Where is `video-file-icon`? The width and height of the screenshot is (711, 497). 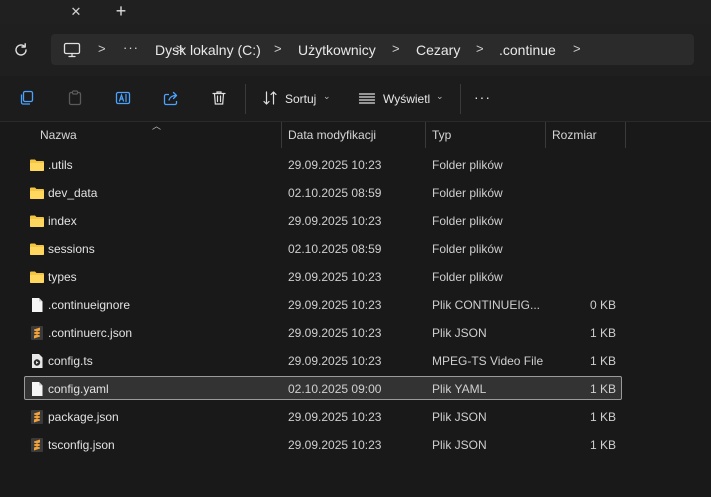
video-file-icon is located at coordinates (37, 361).